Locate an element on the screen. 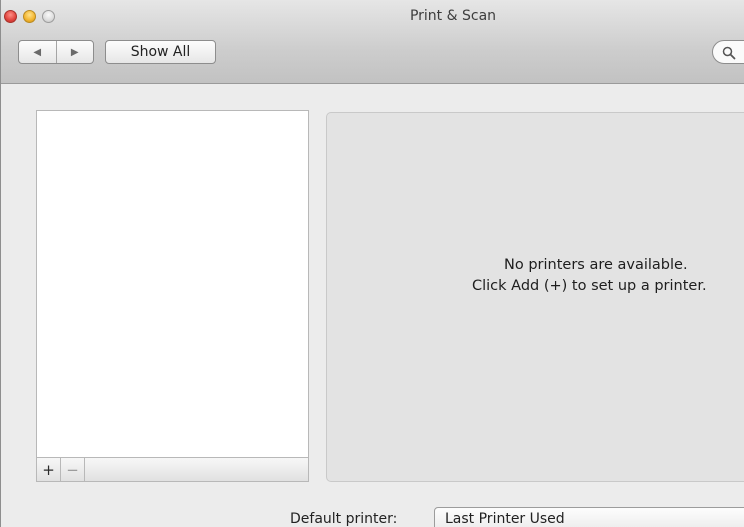  forward-arrow-icon: ▶ is located at coordinates (74, 52).